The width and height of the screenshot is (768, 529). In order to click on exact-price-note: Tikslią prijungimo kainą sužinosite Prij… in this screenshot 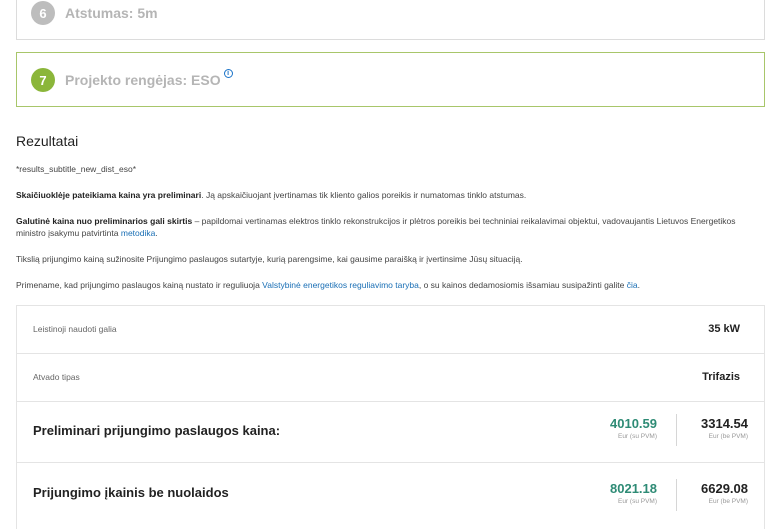, I will do `click(269, 259)`.